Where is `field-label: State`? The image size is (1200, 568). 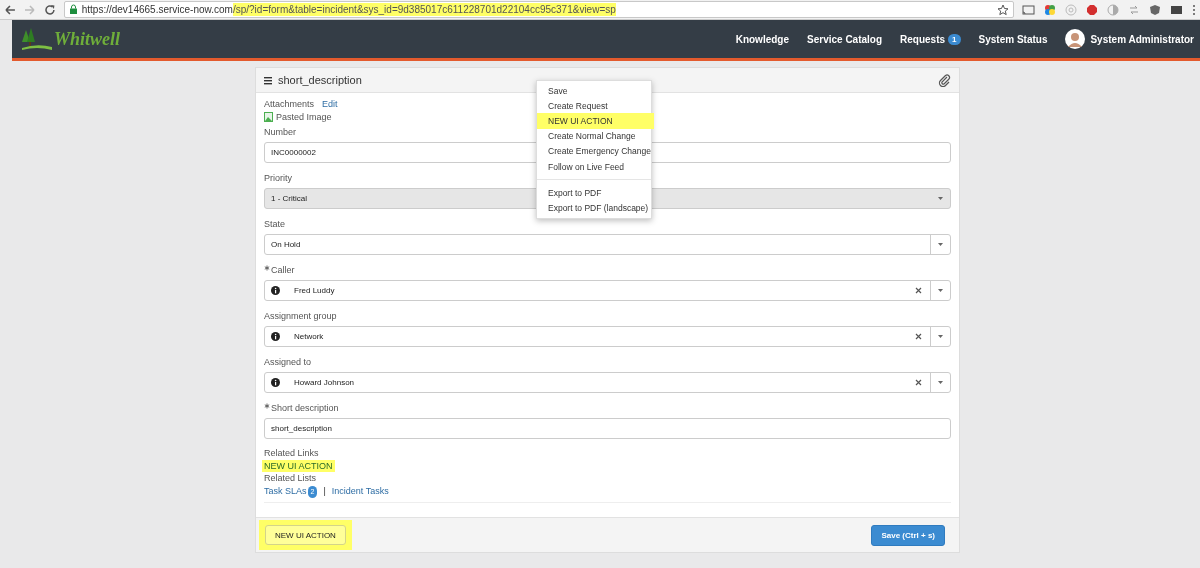
field-label: State is located at coordinates (274, 224).